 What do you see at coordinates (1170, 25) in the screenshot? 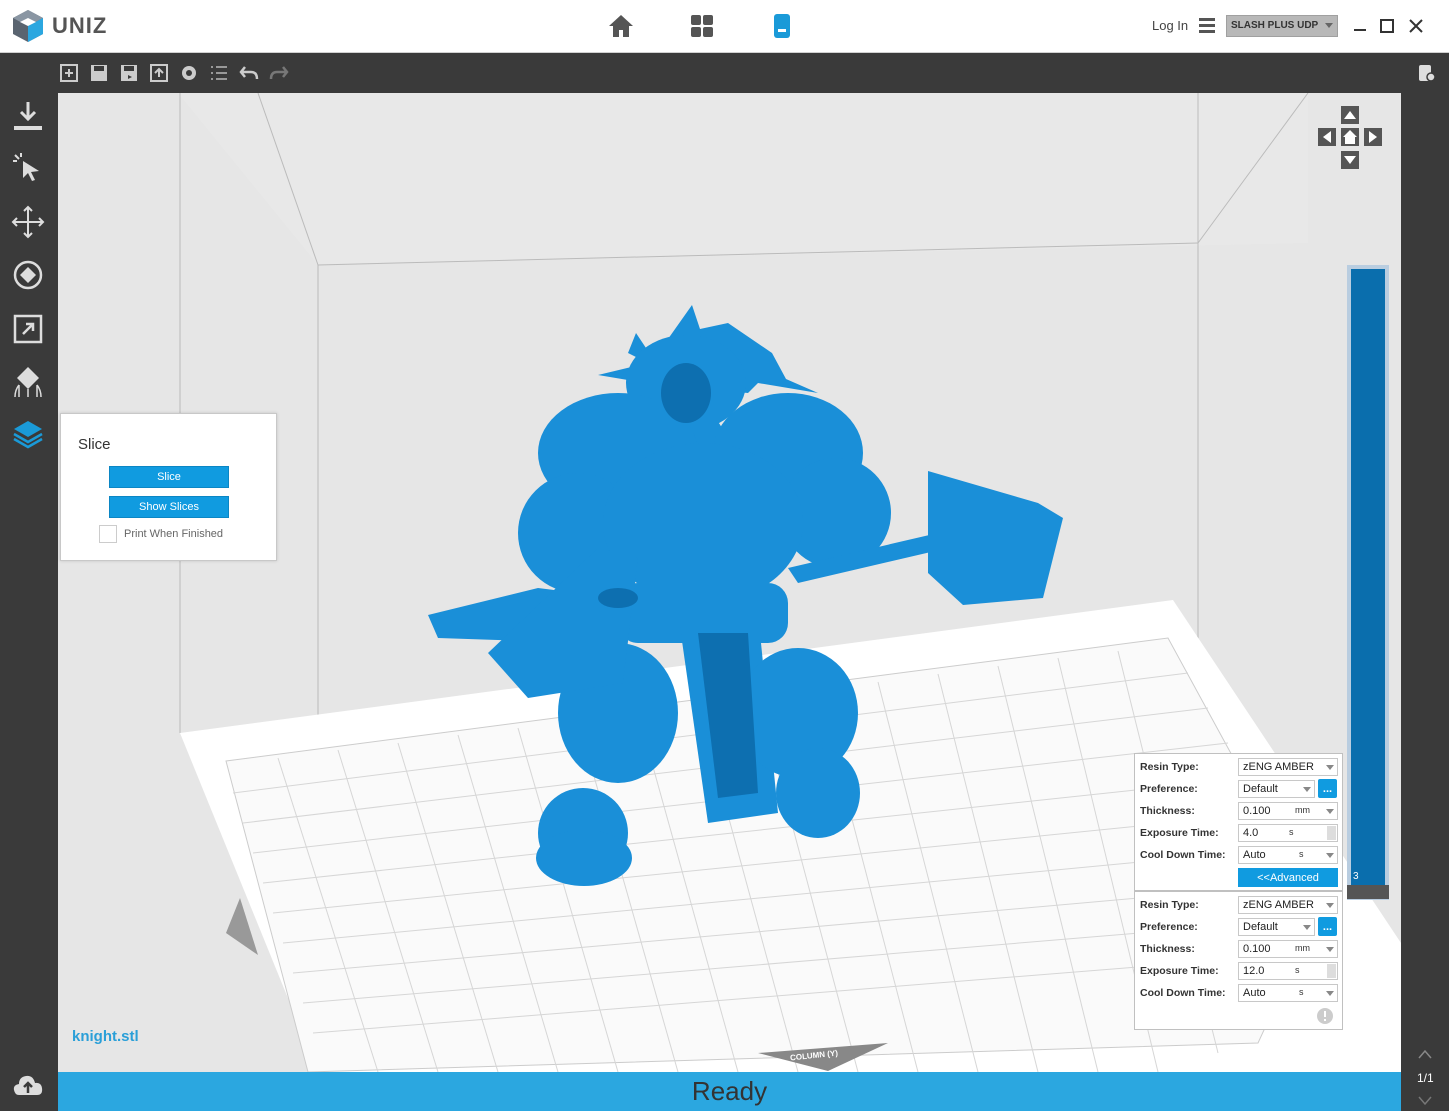
I see `login-link: Log In` at bounding box center [1170, 25].